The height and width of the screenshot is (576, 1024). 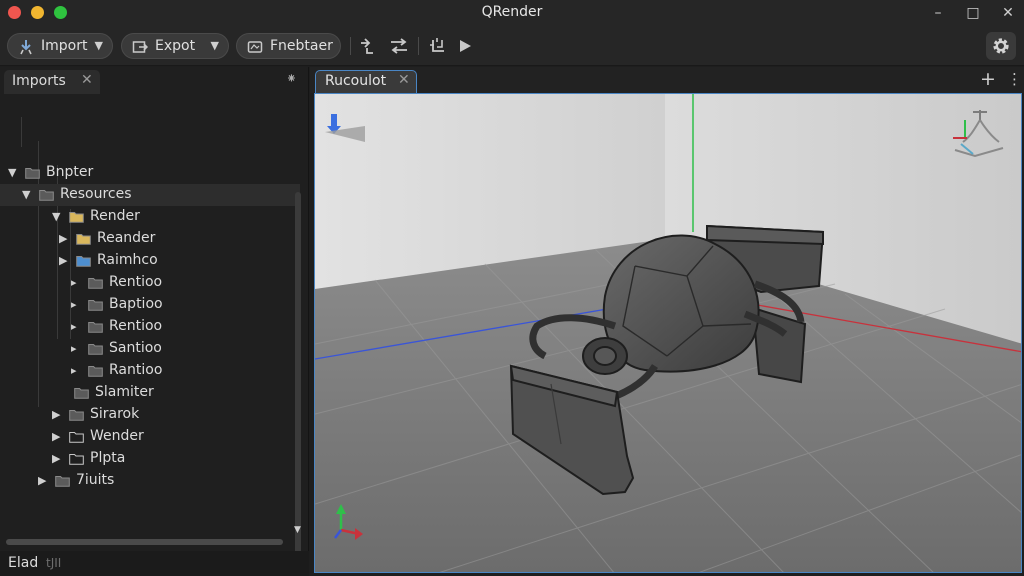 I want to click on status-text: Elad, so click(x=23, y=563).